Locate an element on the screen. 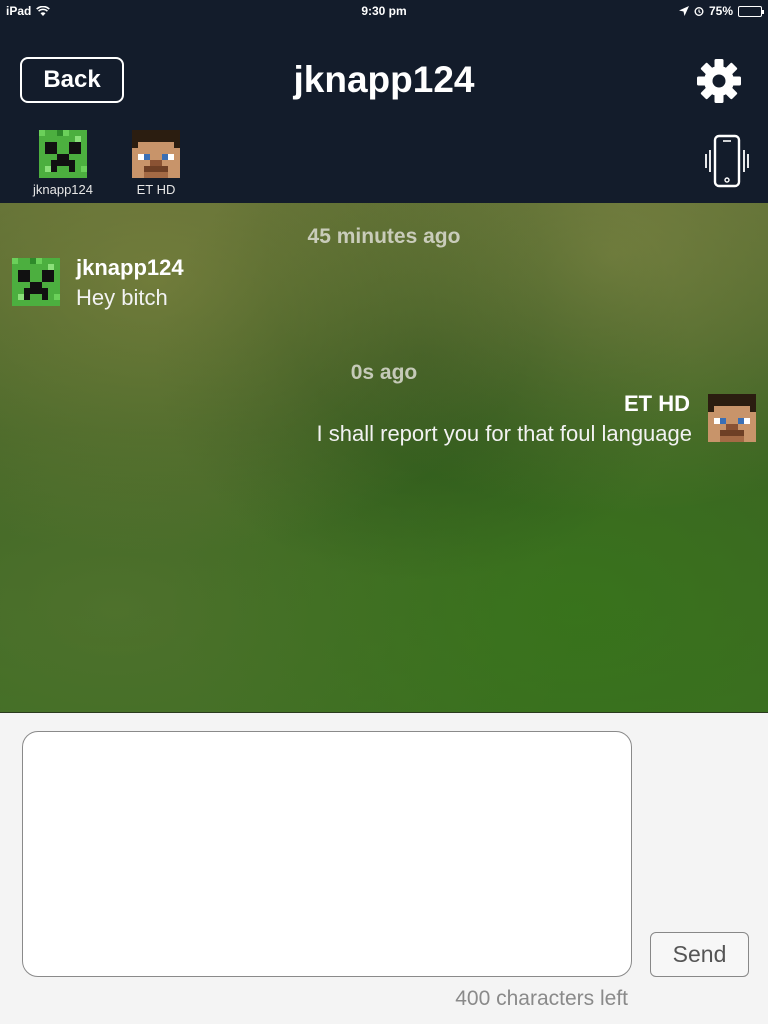 Image resolution: width=768 pixels, height=1024 pixels. alarm-icon is located at coordinates (699, 11).